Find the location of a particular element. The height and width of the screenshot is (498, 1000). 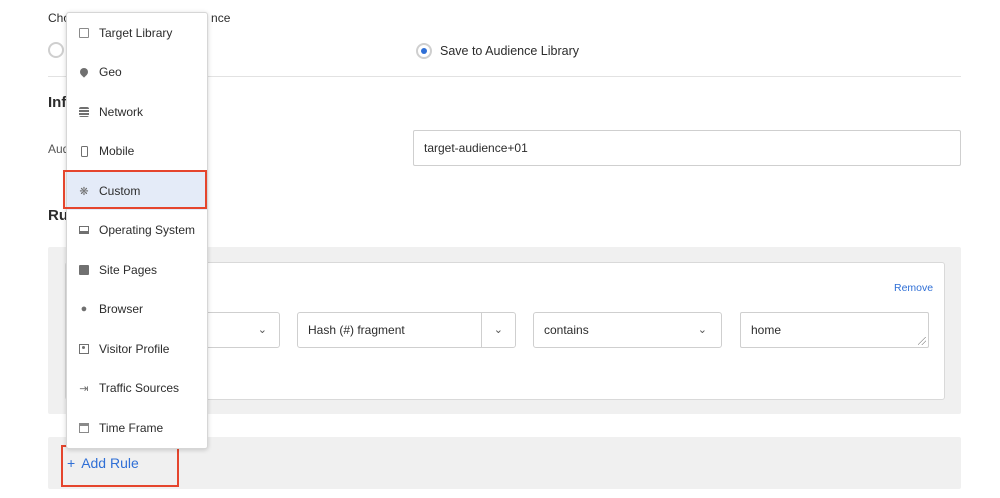

rule-category-select: ⌄ is located at coordinates (240, 330).